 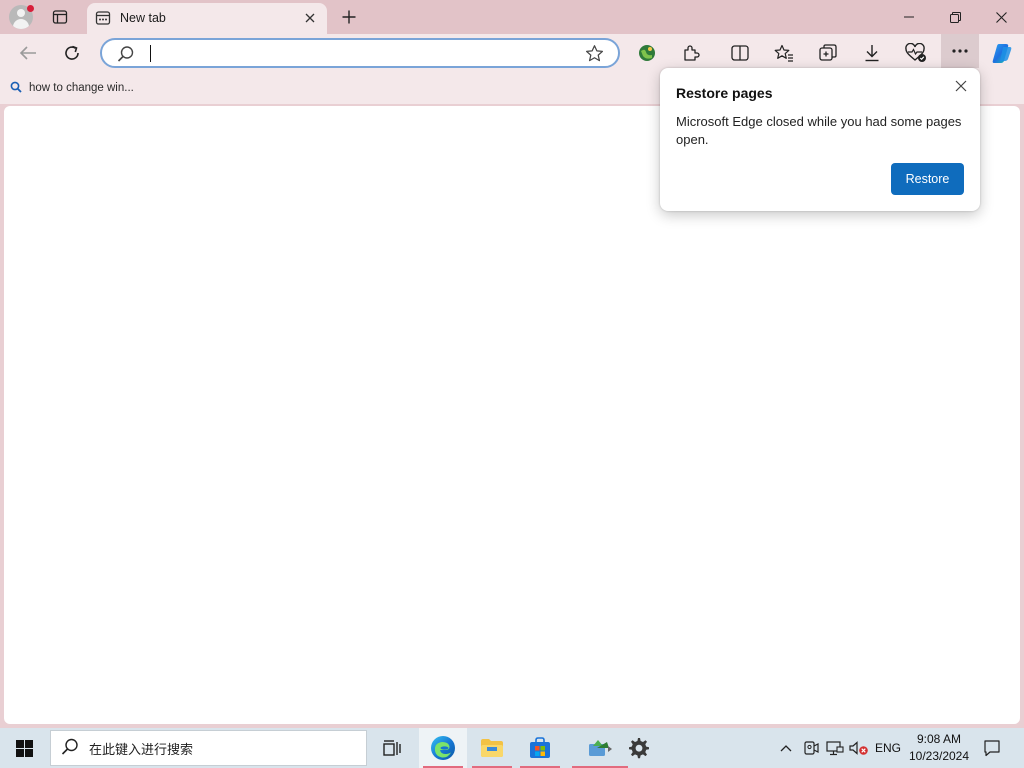 What do you see at coordinates (1001, 17) in the screenshot?
I see `close-window-button` at bounding box center [1001, 17].